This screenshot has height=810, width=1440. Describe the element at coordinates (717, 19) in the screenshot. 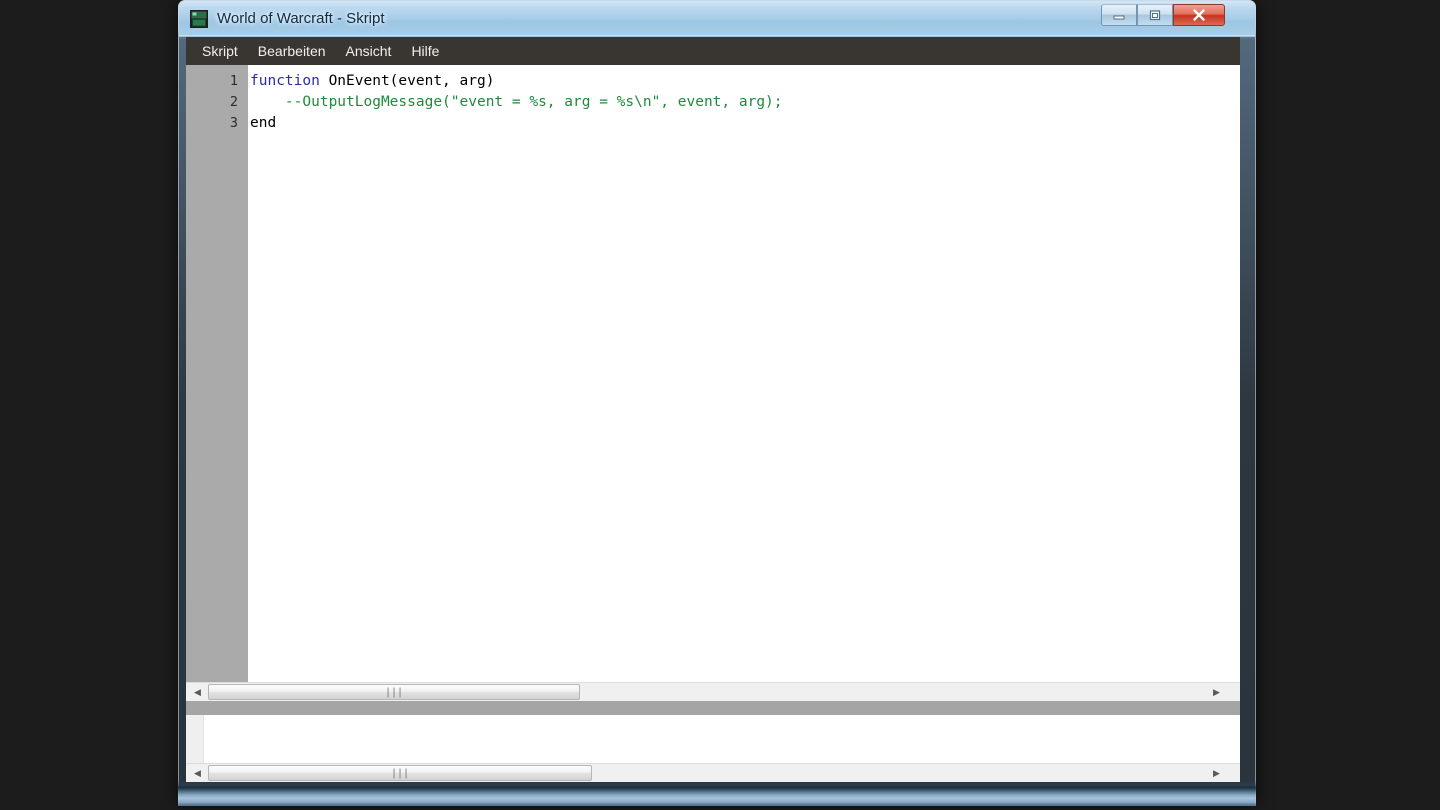

I see `title-bar: World of Warcraft - Skript` at that location.